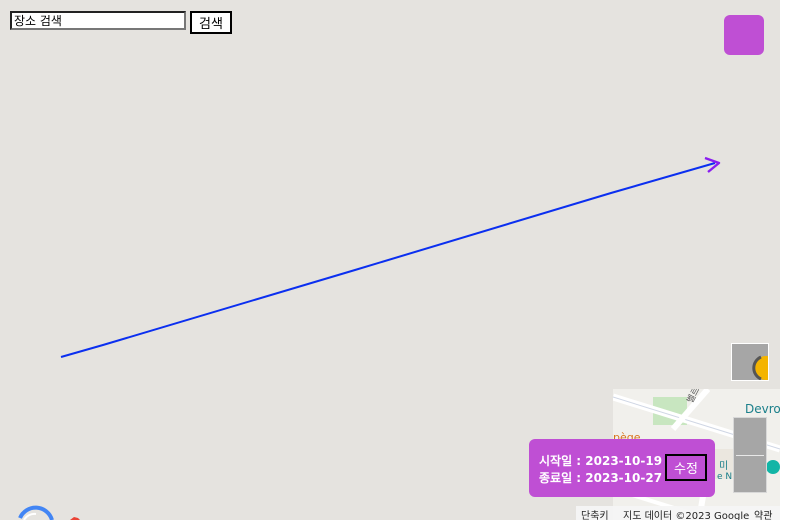 The height and width of the screenshot is (520, 790). What do you see at coordinates (556, 461) in the screenshot?
I see `start-date-label: 시작일` at bounding box center [556, 461].